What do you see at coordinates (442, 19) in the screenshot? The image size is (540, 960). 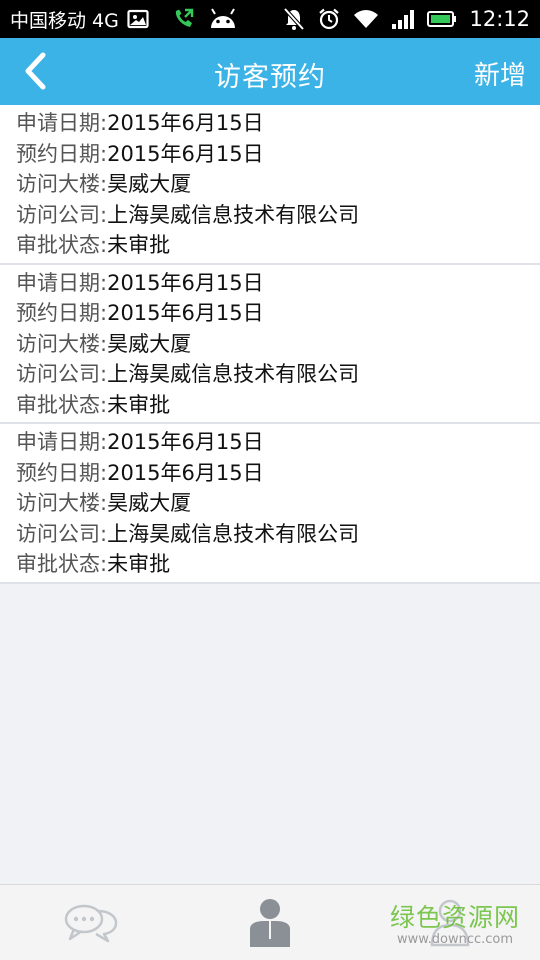 I see `battery-icon` at bounding box center [442, 19].